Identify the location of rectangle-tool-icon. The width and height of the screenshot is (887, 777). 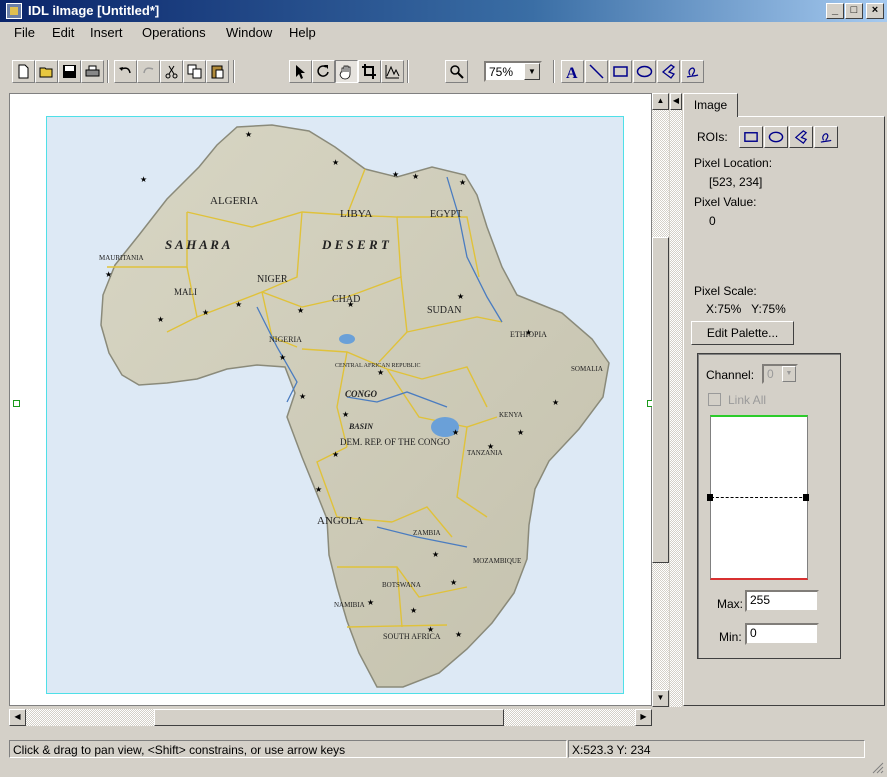
(620, 71).